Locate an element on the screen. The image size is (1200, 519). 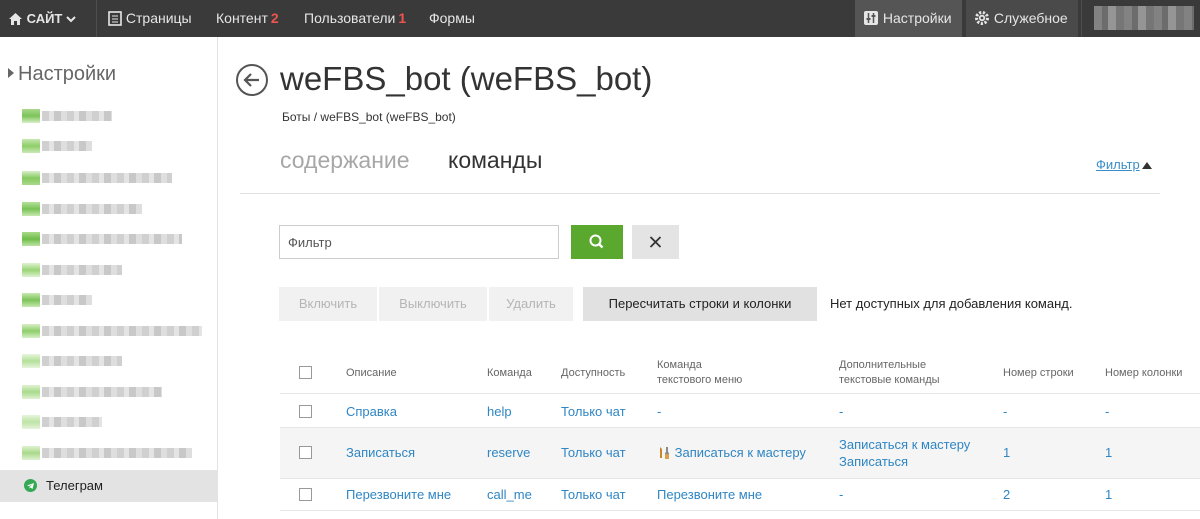
row-line-number: 2 is located at coordinates (1006, 494).